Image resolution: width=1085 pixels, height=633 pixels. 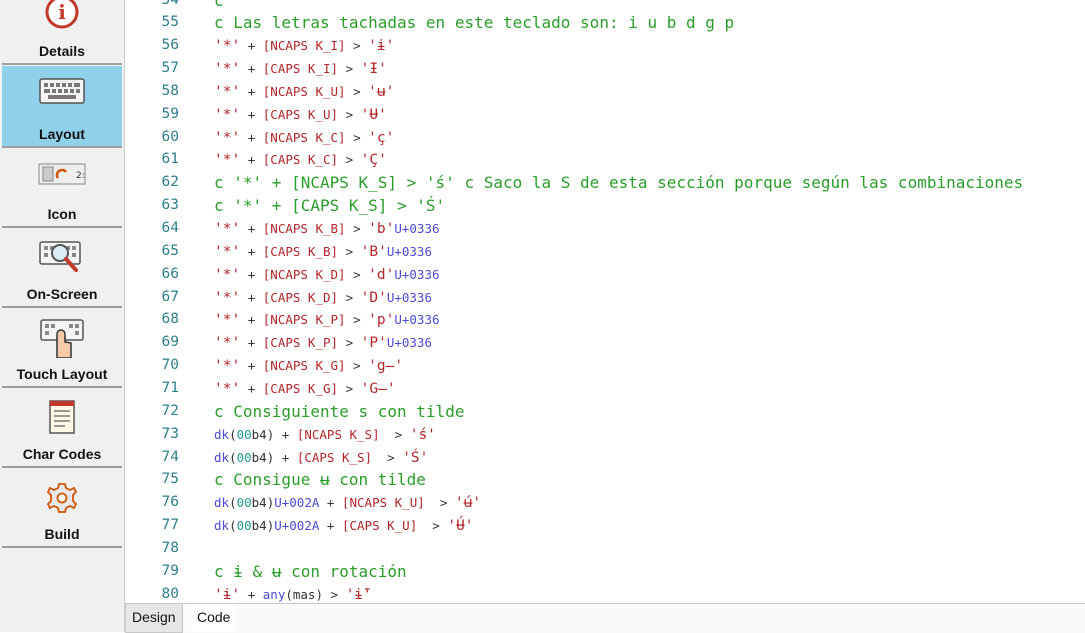 I want to click on line-number: 63, so click(x=170, y=205).